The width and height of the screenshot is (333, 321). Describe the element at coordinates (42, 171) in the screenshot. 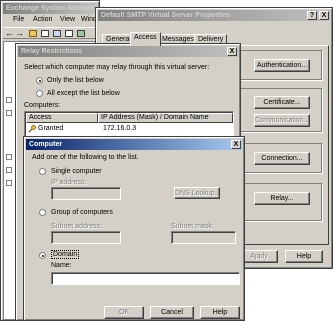

I see `single-computer-radio` at that location.